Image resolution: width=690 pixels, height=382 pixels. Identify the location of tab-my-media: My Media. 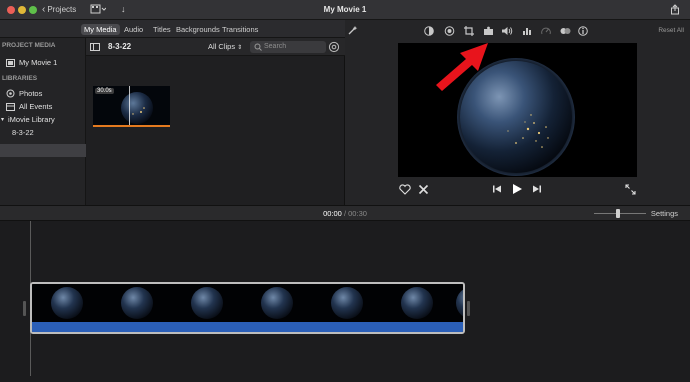
(100, 29).